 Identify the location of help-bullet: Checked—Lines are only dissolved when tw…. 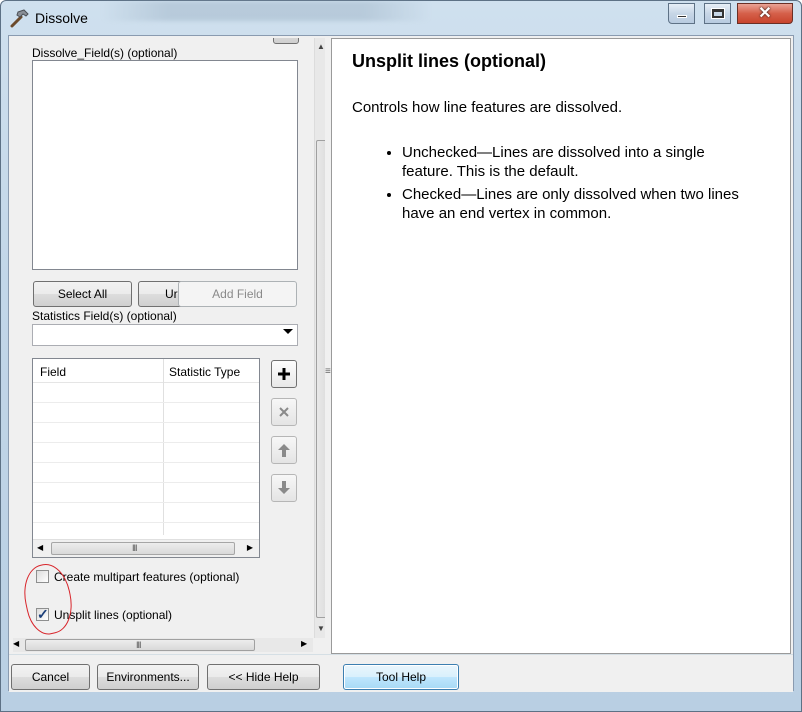
(577, 204).